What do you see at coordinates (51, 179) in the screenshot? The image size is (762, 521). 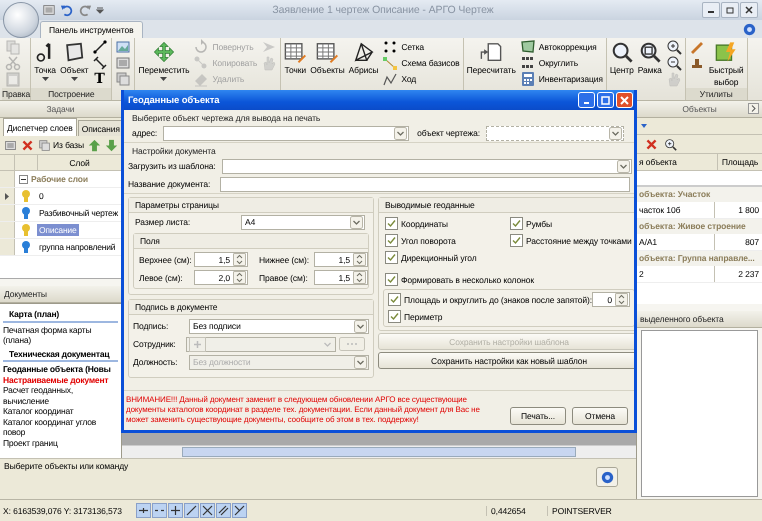 I see `layer-group: Рабочие слои` at bounding box center [51, 179].